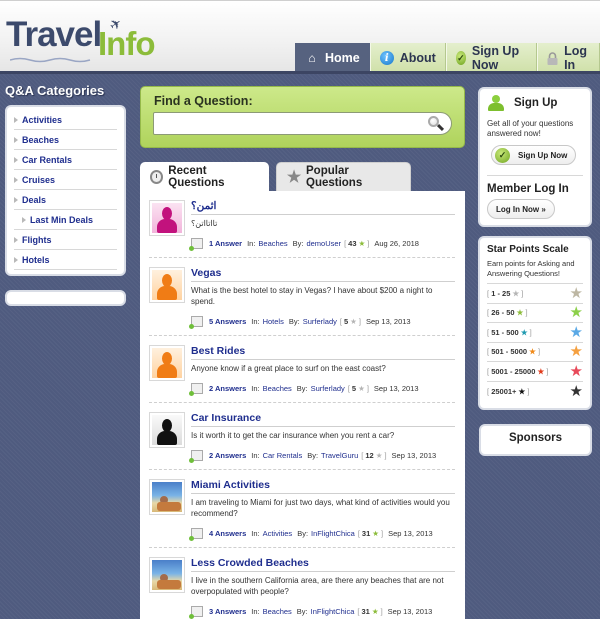 The width and height of the screenshot is (600, 619). Describe the element at coordinates (536, 103) in the screenshot. I see `signup-title: Sign Up` at that location.